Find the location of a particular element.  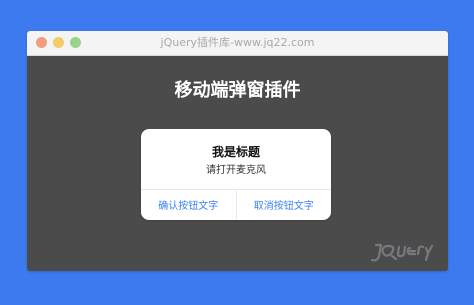

modal-body: 我是标题 请打开麦克风 is located at coordinates (236, 159).